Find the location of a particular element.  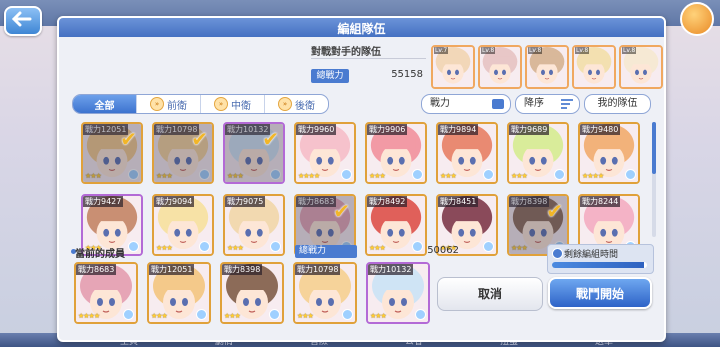

sort-by-power-label: 戰力 is located at coordinates (440, 103).